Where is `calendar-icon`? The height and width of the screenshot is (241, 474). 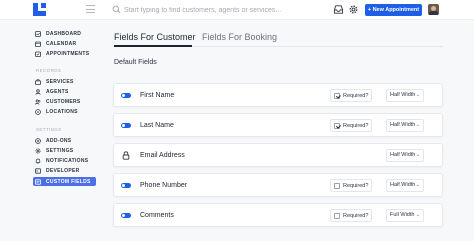
calendar-icon is located at coordinates (38, 44).